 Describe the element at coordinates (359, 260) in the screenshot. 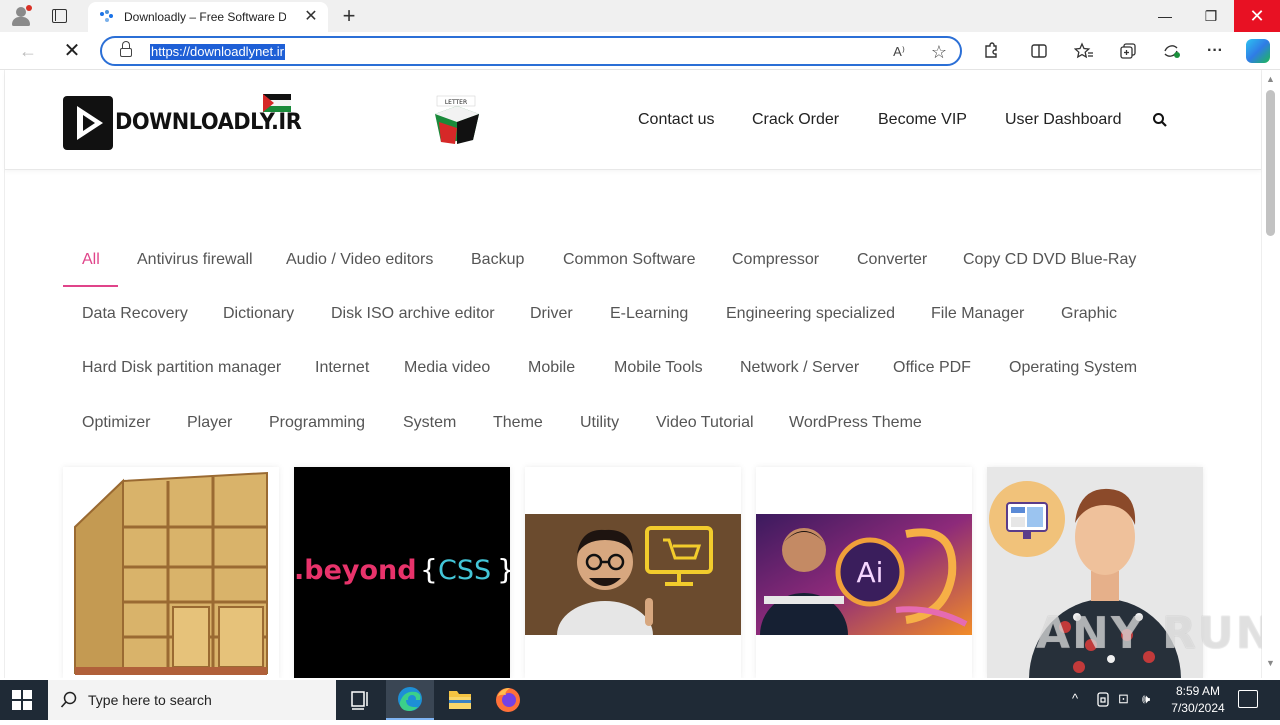

I see `filter-audio-video-editors: Audio / Video editors` at that location.